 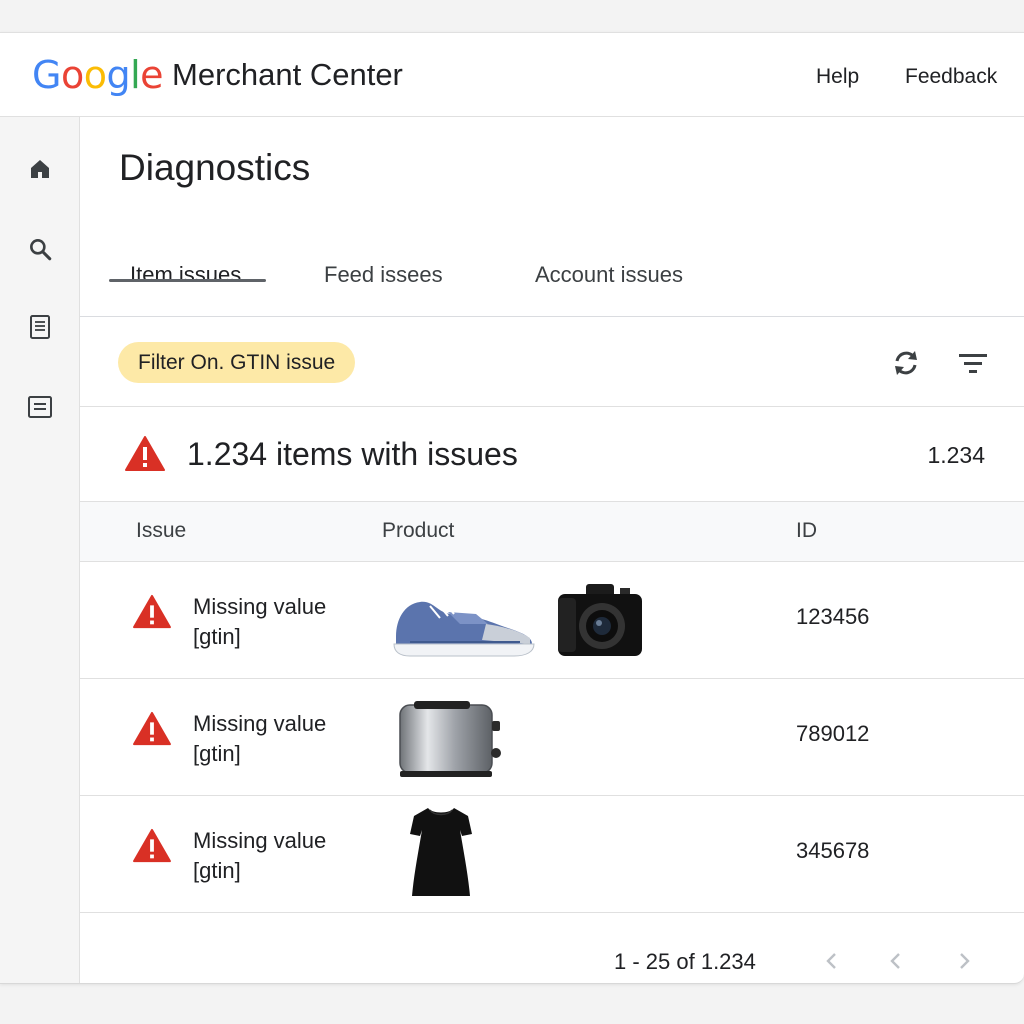 What do you see at coordinates (287, 74) in the screenshot?
I see `product-name: Merchant Center` at bounding box center [287, 74].